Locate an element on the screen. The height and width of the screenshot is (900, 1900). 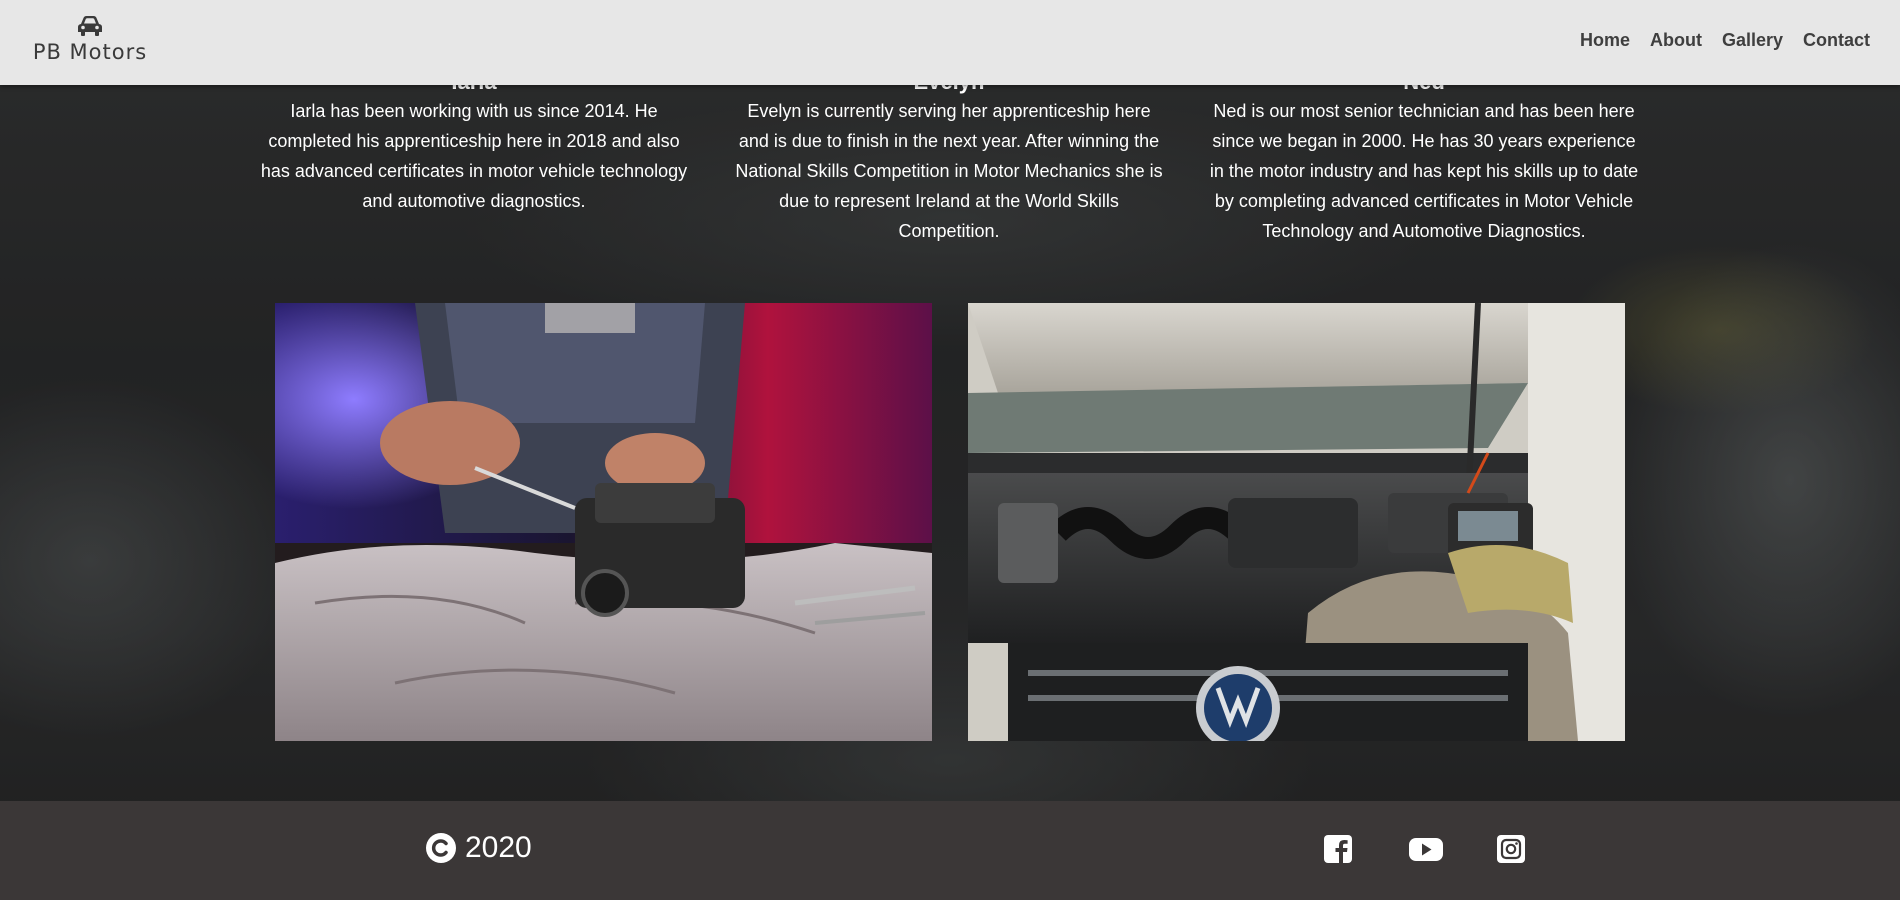
instagram-icon is located at coordinates (1511, 849).